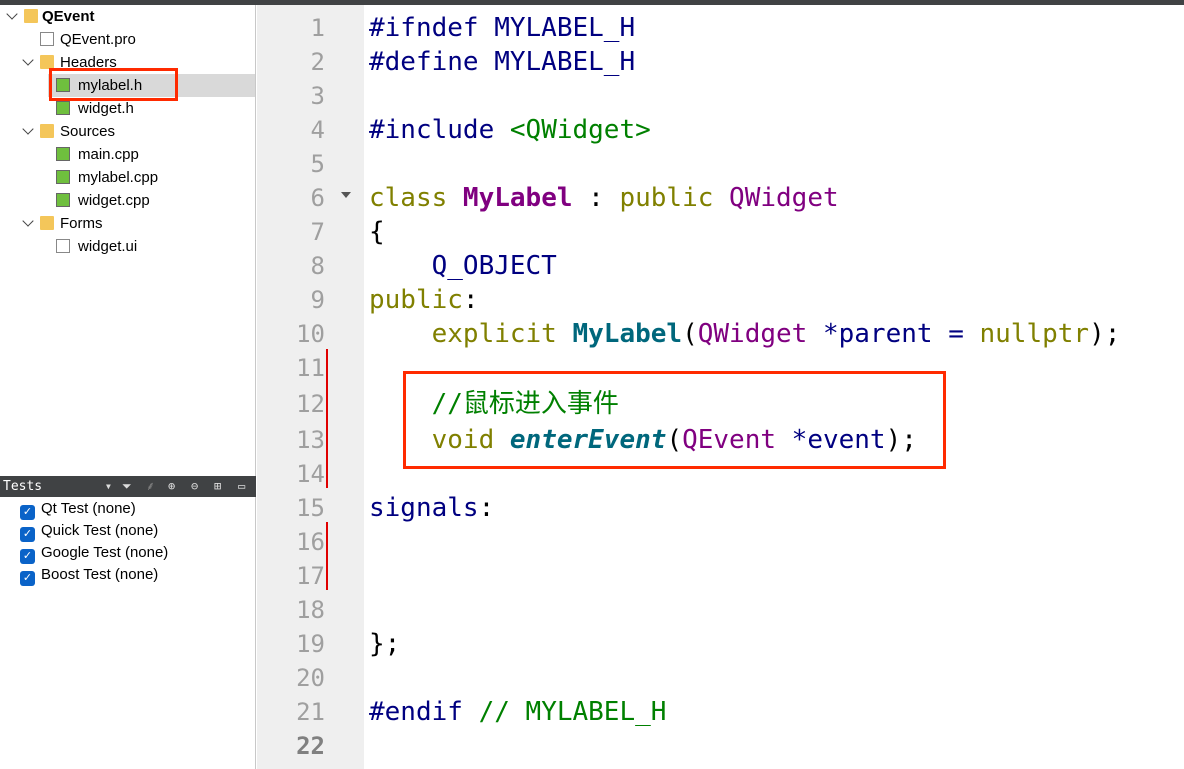  What do you see at coordinates (317, 96) in the screenshot?
I see `line-number: 3` at bounding box center [317, 96].